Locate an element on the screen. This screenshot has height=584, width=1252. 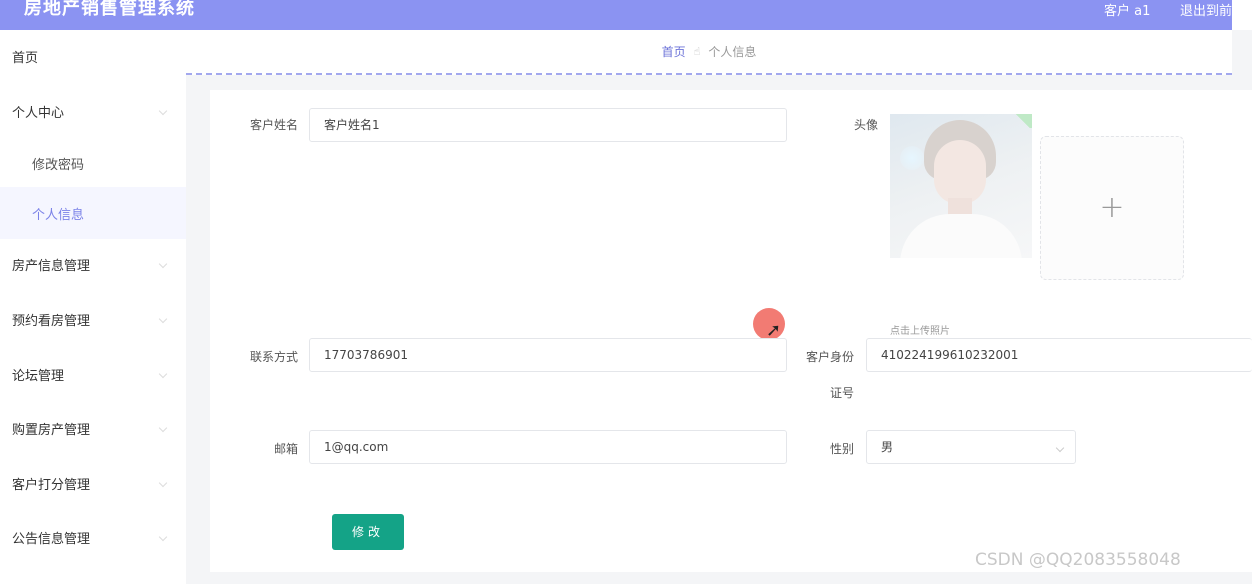
sidebar-item-label: 论坛管理 is located at coordinates (38, 376).